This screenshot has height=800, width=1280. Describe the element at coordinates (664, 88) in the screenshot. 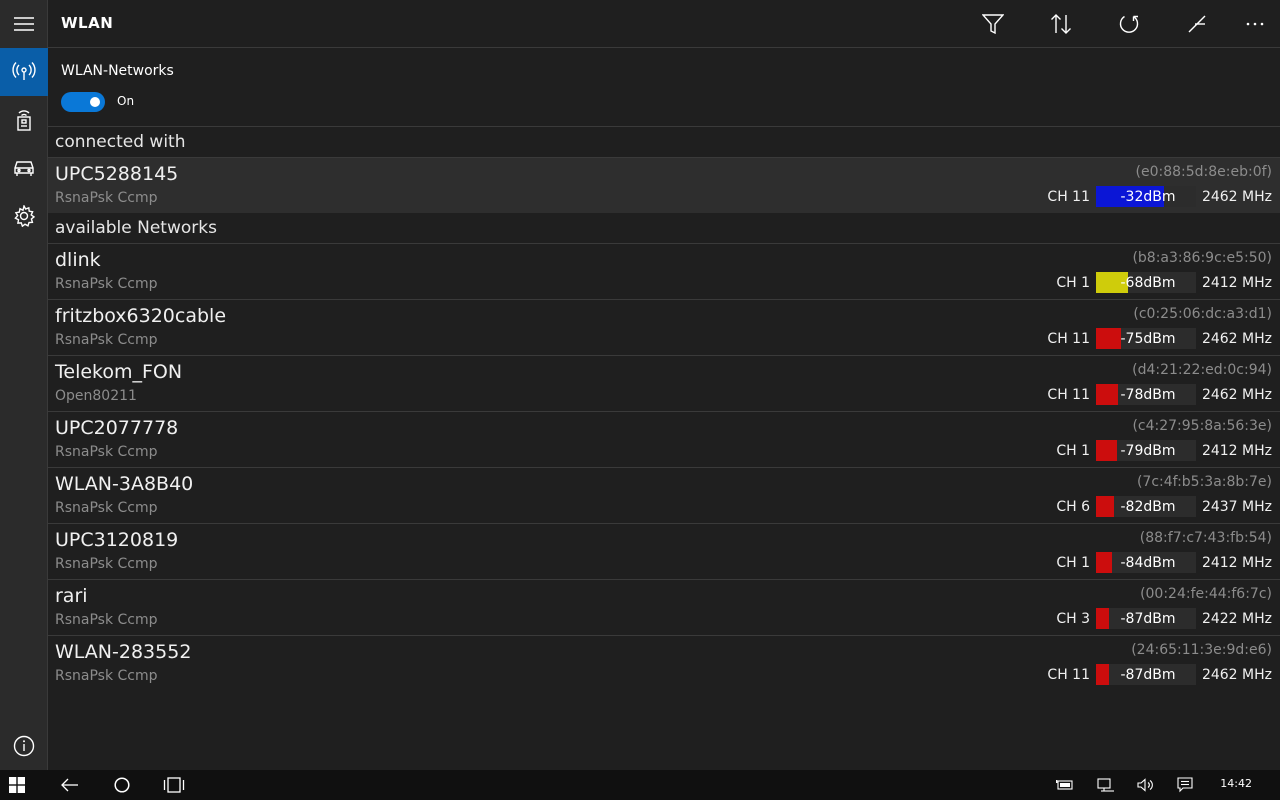

I see `wlan-toggle-section: WLAN-Networks On` at that location.